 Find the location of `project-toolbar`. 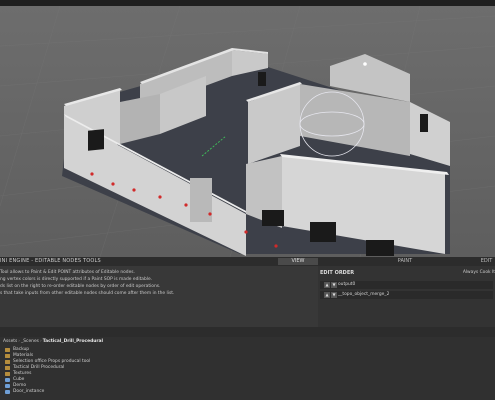

project-toolbar is located at coordinates (247, 332).